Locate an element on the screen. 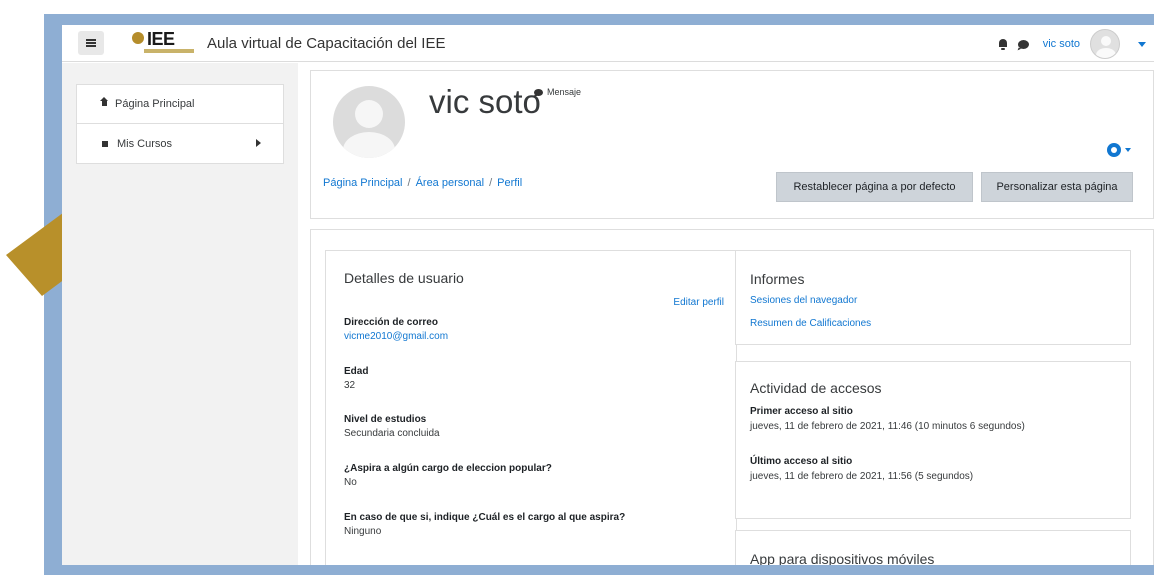 This screenshot has height=575, width=1154. activity-label: Primer acceso al sitio is located at coordinates (801, 411).